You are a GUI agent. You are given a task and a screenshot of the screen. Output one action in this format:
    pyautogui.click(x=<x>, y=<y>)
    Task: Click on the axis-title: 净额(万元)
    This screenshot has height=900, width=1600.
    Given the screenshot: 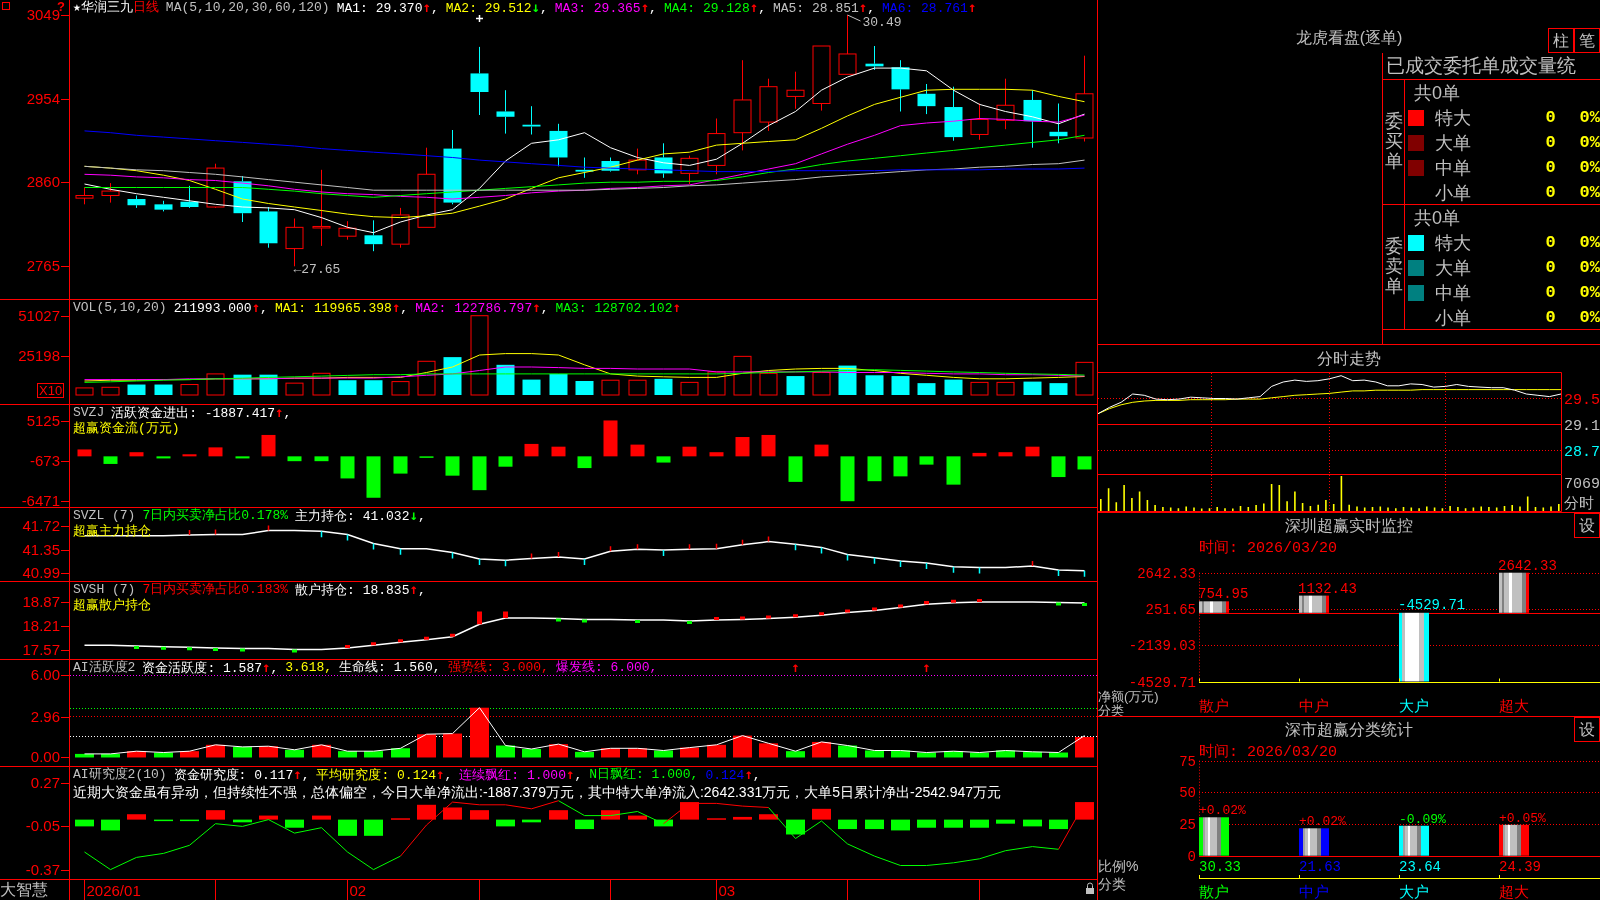 What is the action you would take?
    pyautogui.click(x=1128, y=696)
    